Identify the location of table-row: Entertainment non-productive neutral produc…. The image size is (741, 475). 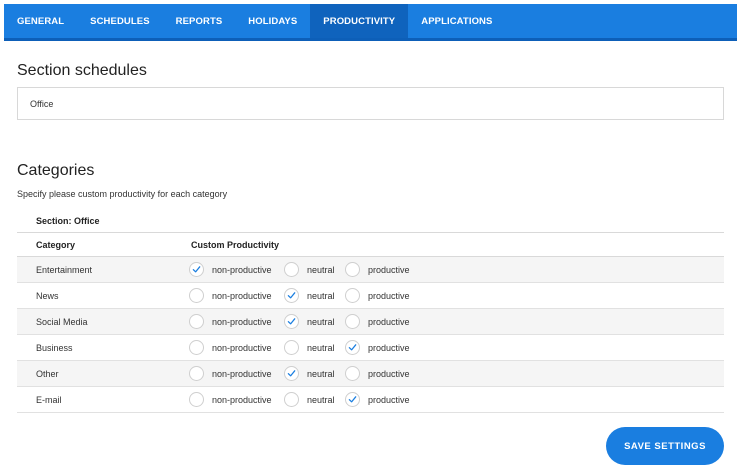
(370, 270).